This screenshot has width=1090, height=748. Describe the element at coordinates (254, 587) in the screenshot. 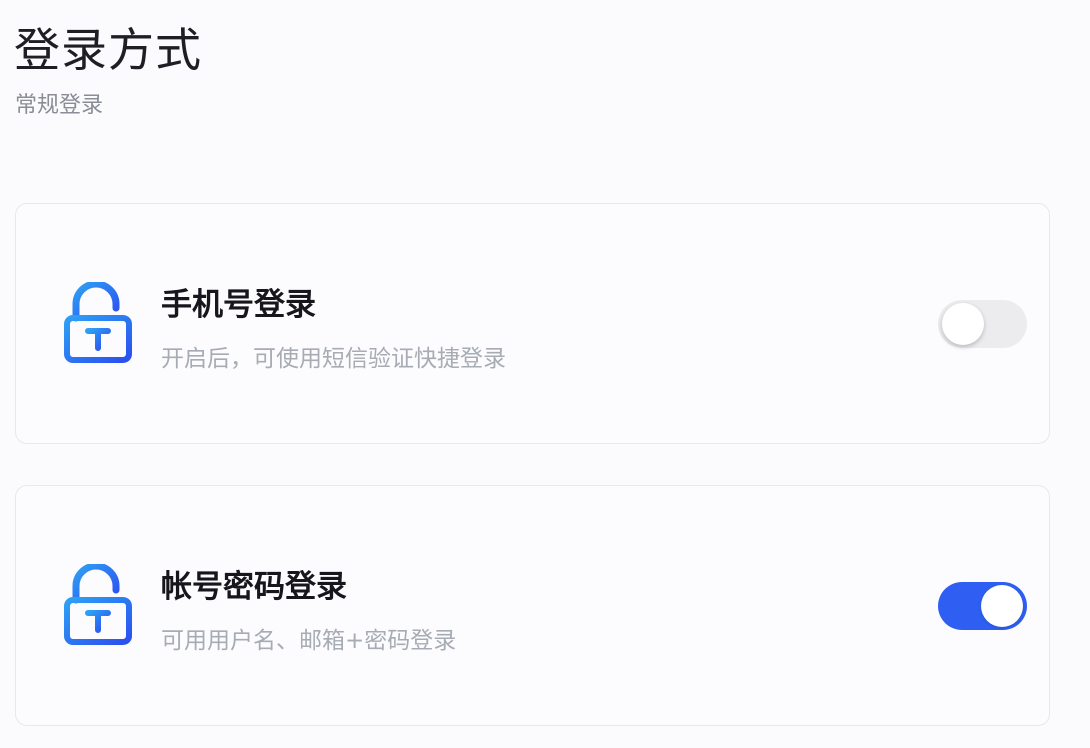

I see `option-title: 帐号密码登录` at that location.